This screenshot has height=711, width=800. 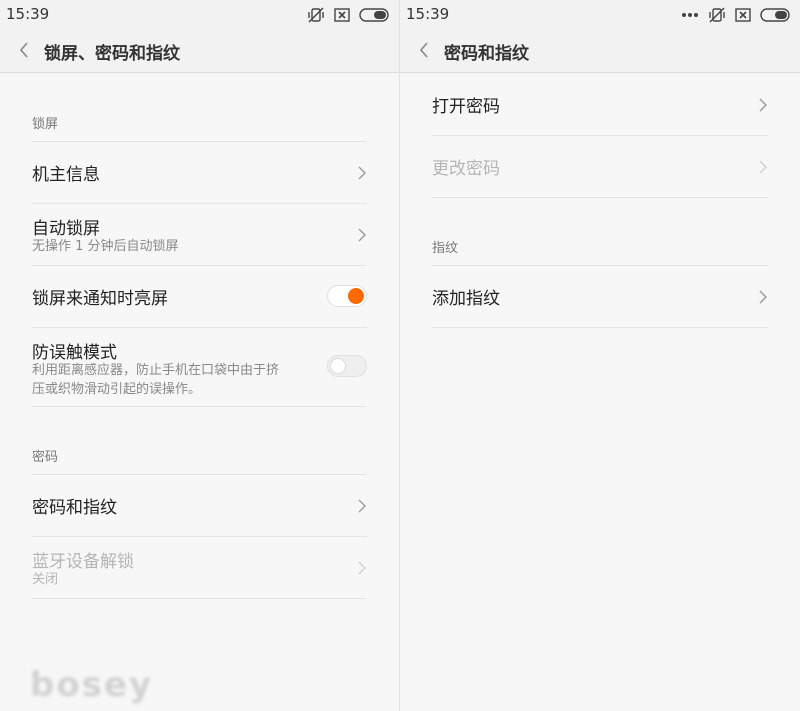 What do you see at coordinates (199, 568) in the screenshot?
I see `bluetooth-unlock-row: 蓝牙设备解锁 关闭` at bounding box center [199, 568].